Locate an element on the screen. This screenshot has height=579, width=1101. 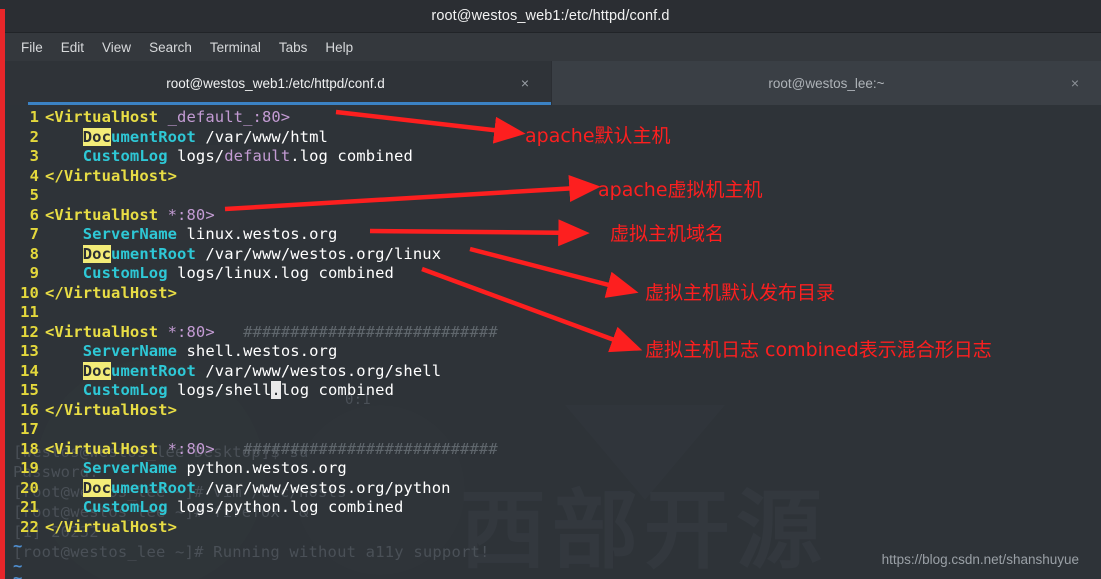
text-cursor: . is located at coordinates (276, 390).